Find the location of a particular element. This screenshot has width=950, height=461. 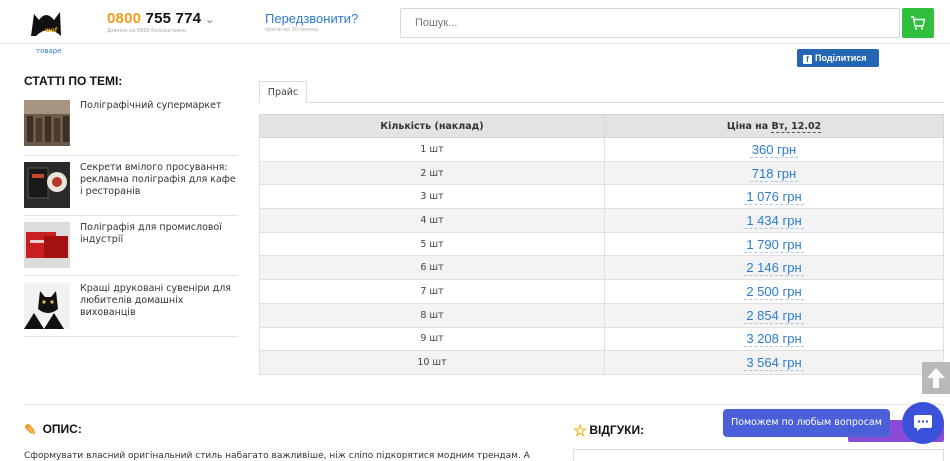

article-item: Поліграфічний супермаркет is located at coordinates (131, 128).